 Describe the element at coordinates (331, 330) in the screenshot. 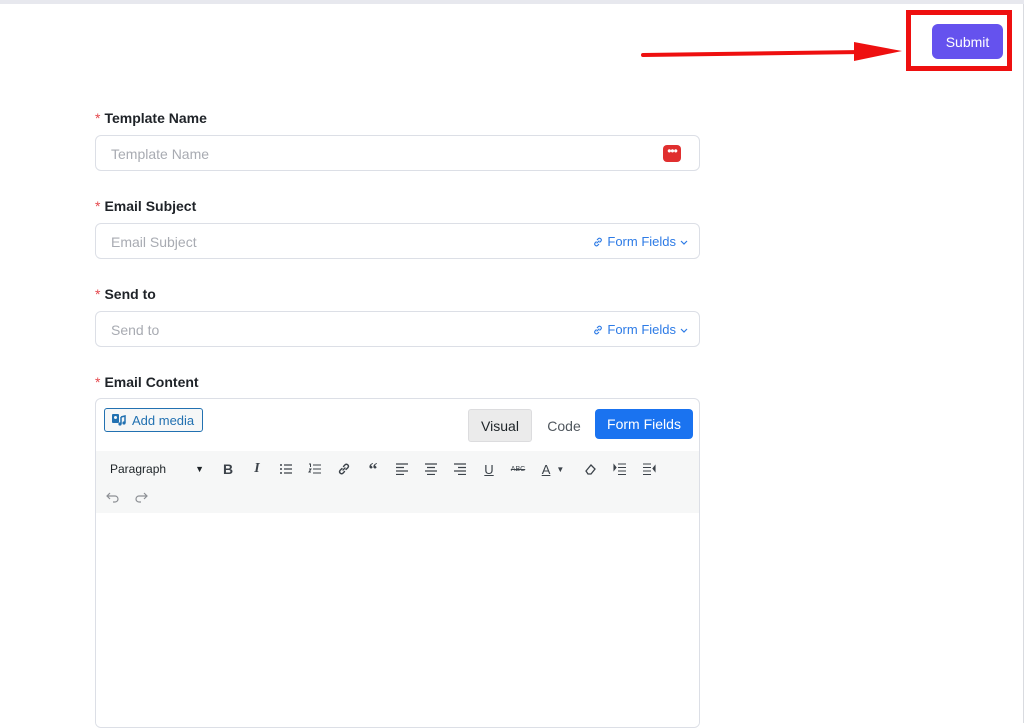

I see `send-to-input` at that location.